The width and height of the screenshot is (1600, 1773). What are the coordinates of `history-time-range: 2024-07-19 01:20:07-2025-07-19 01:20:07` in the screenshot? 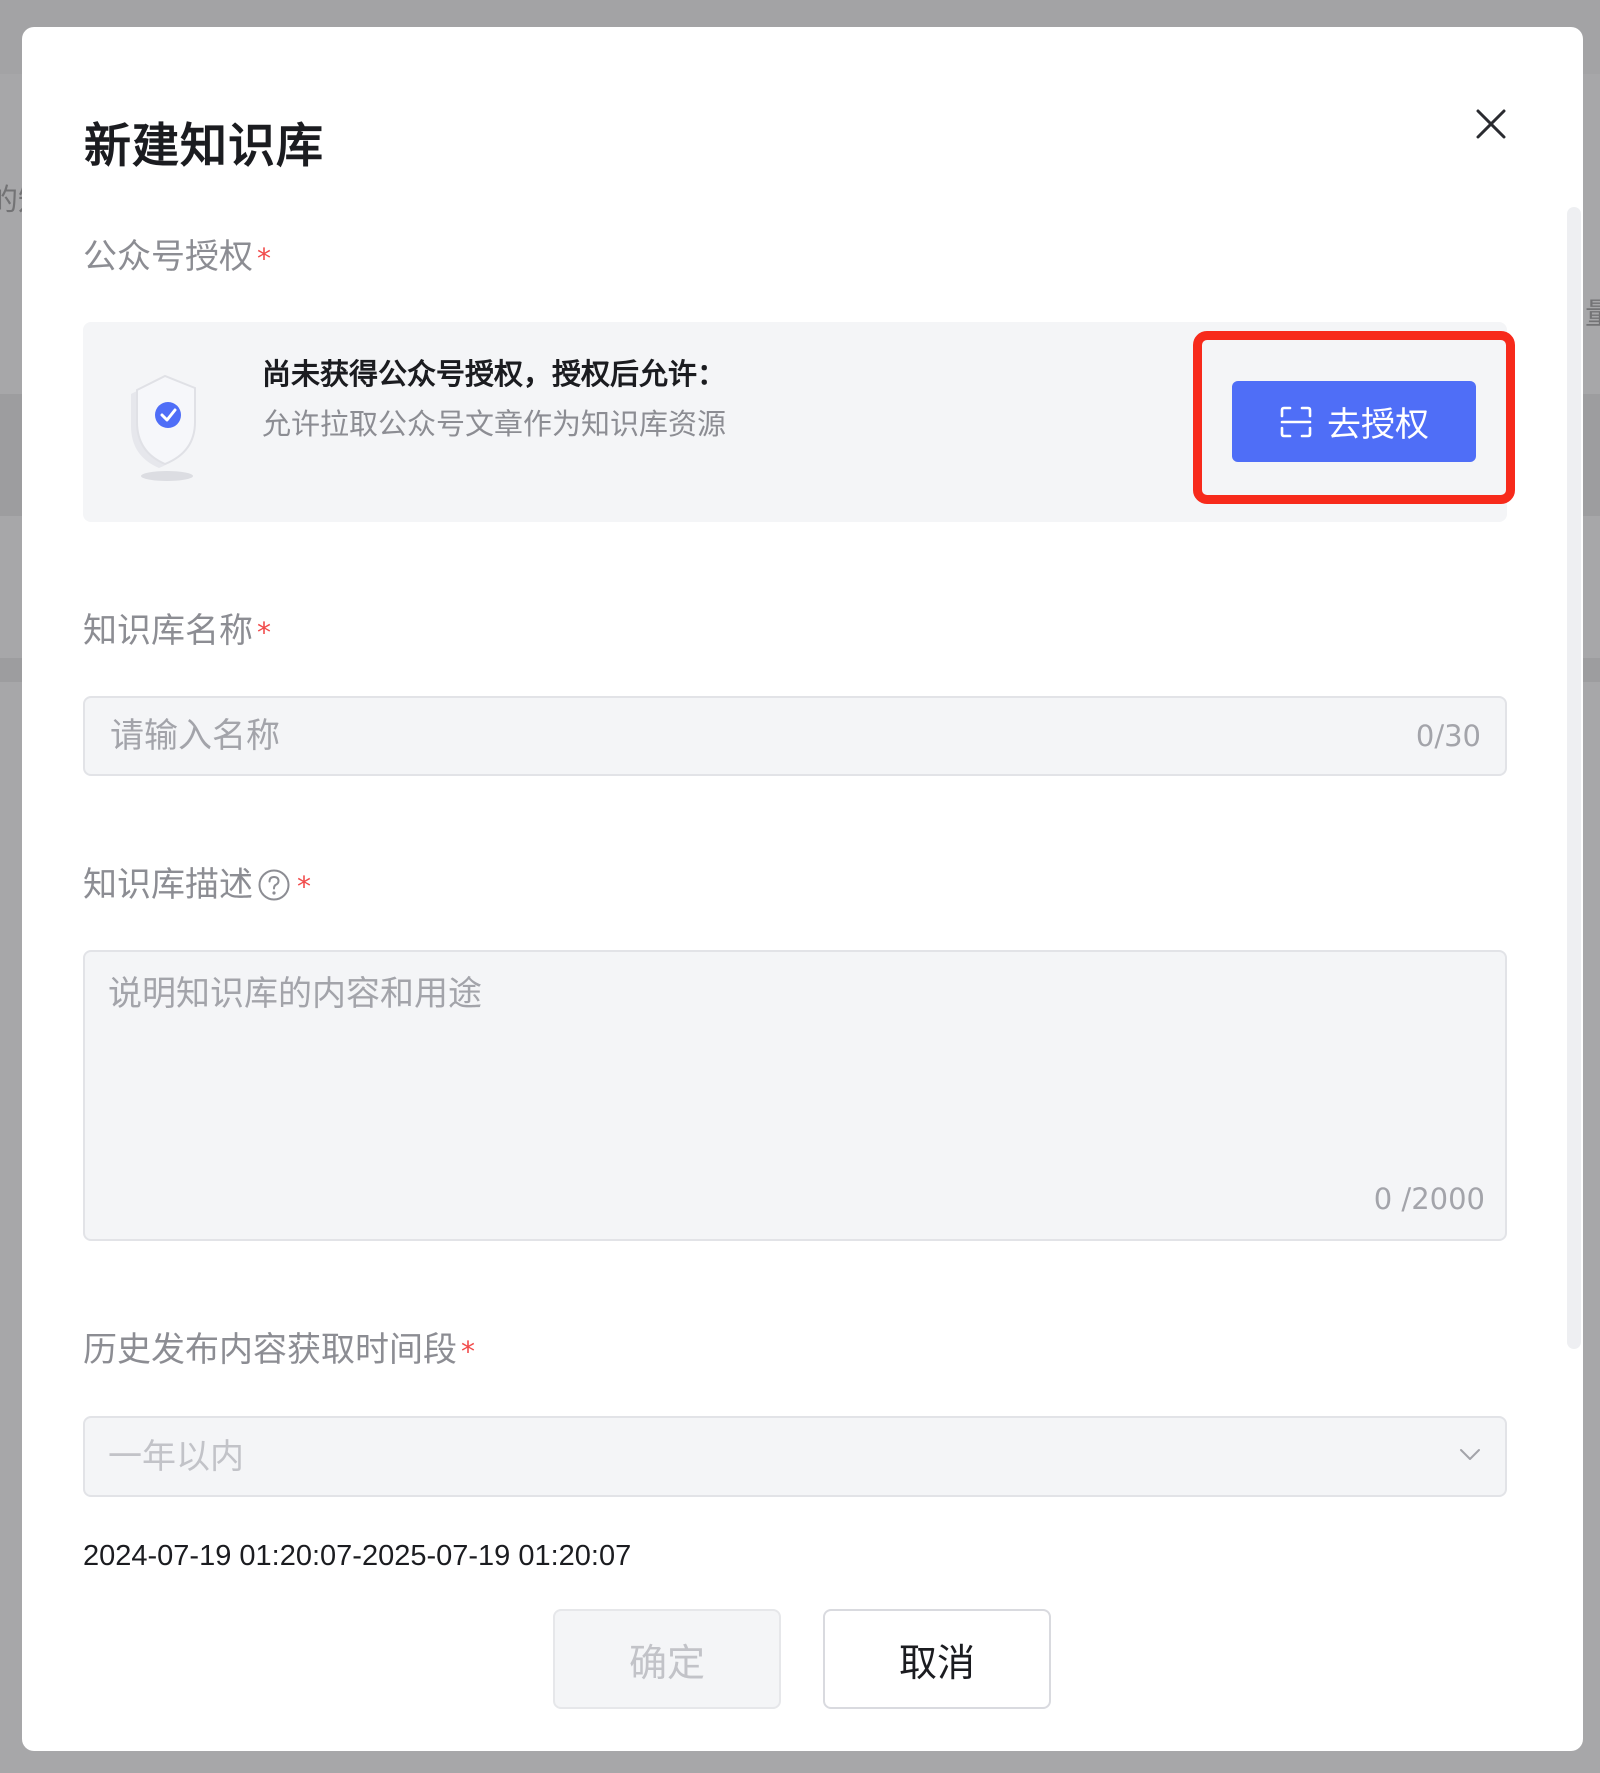 It's located at (357, 1556).